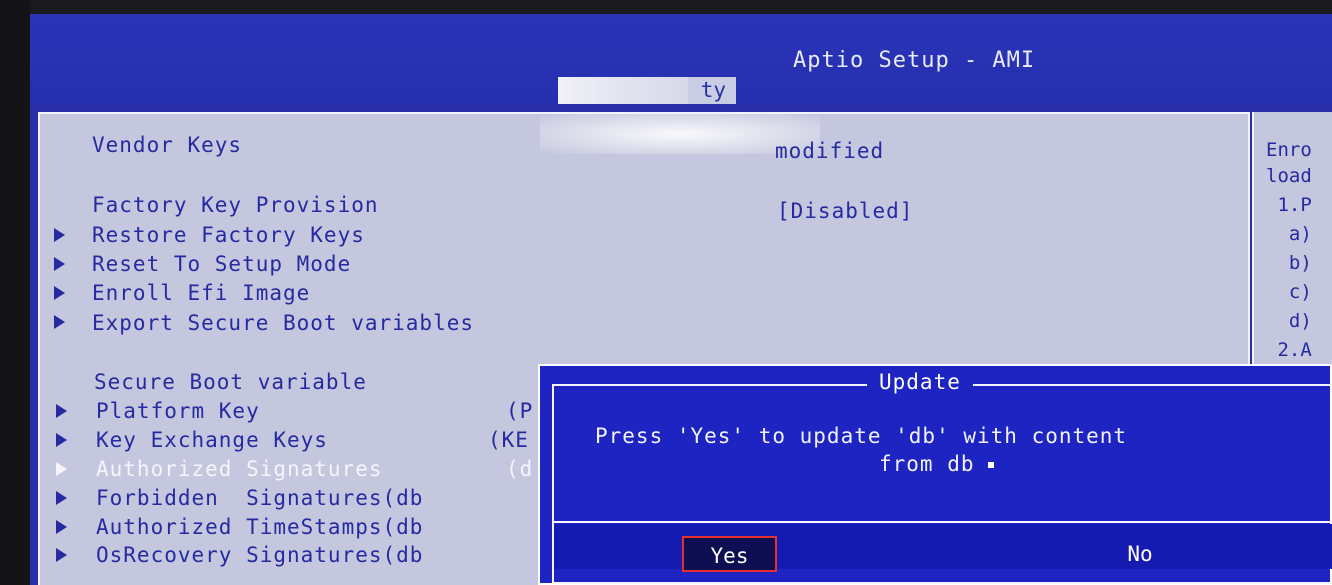 The width and height of the screenshot is (1332, 585). Describe the element at coordinates (15, 292) in the screenshot. I see `monitor-bezel-left` at that location.